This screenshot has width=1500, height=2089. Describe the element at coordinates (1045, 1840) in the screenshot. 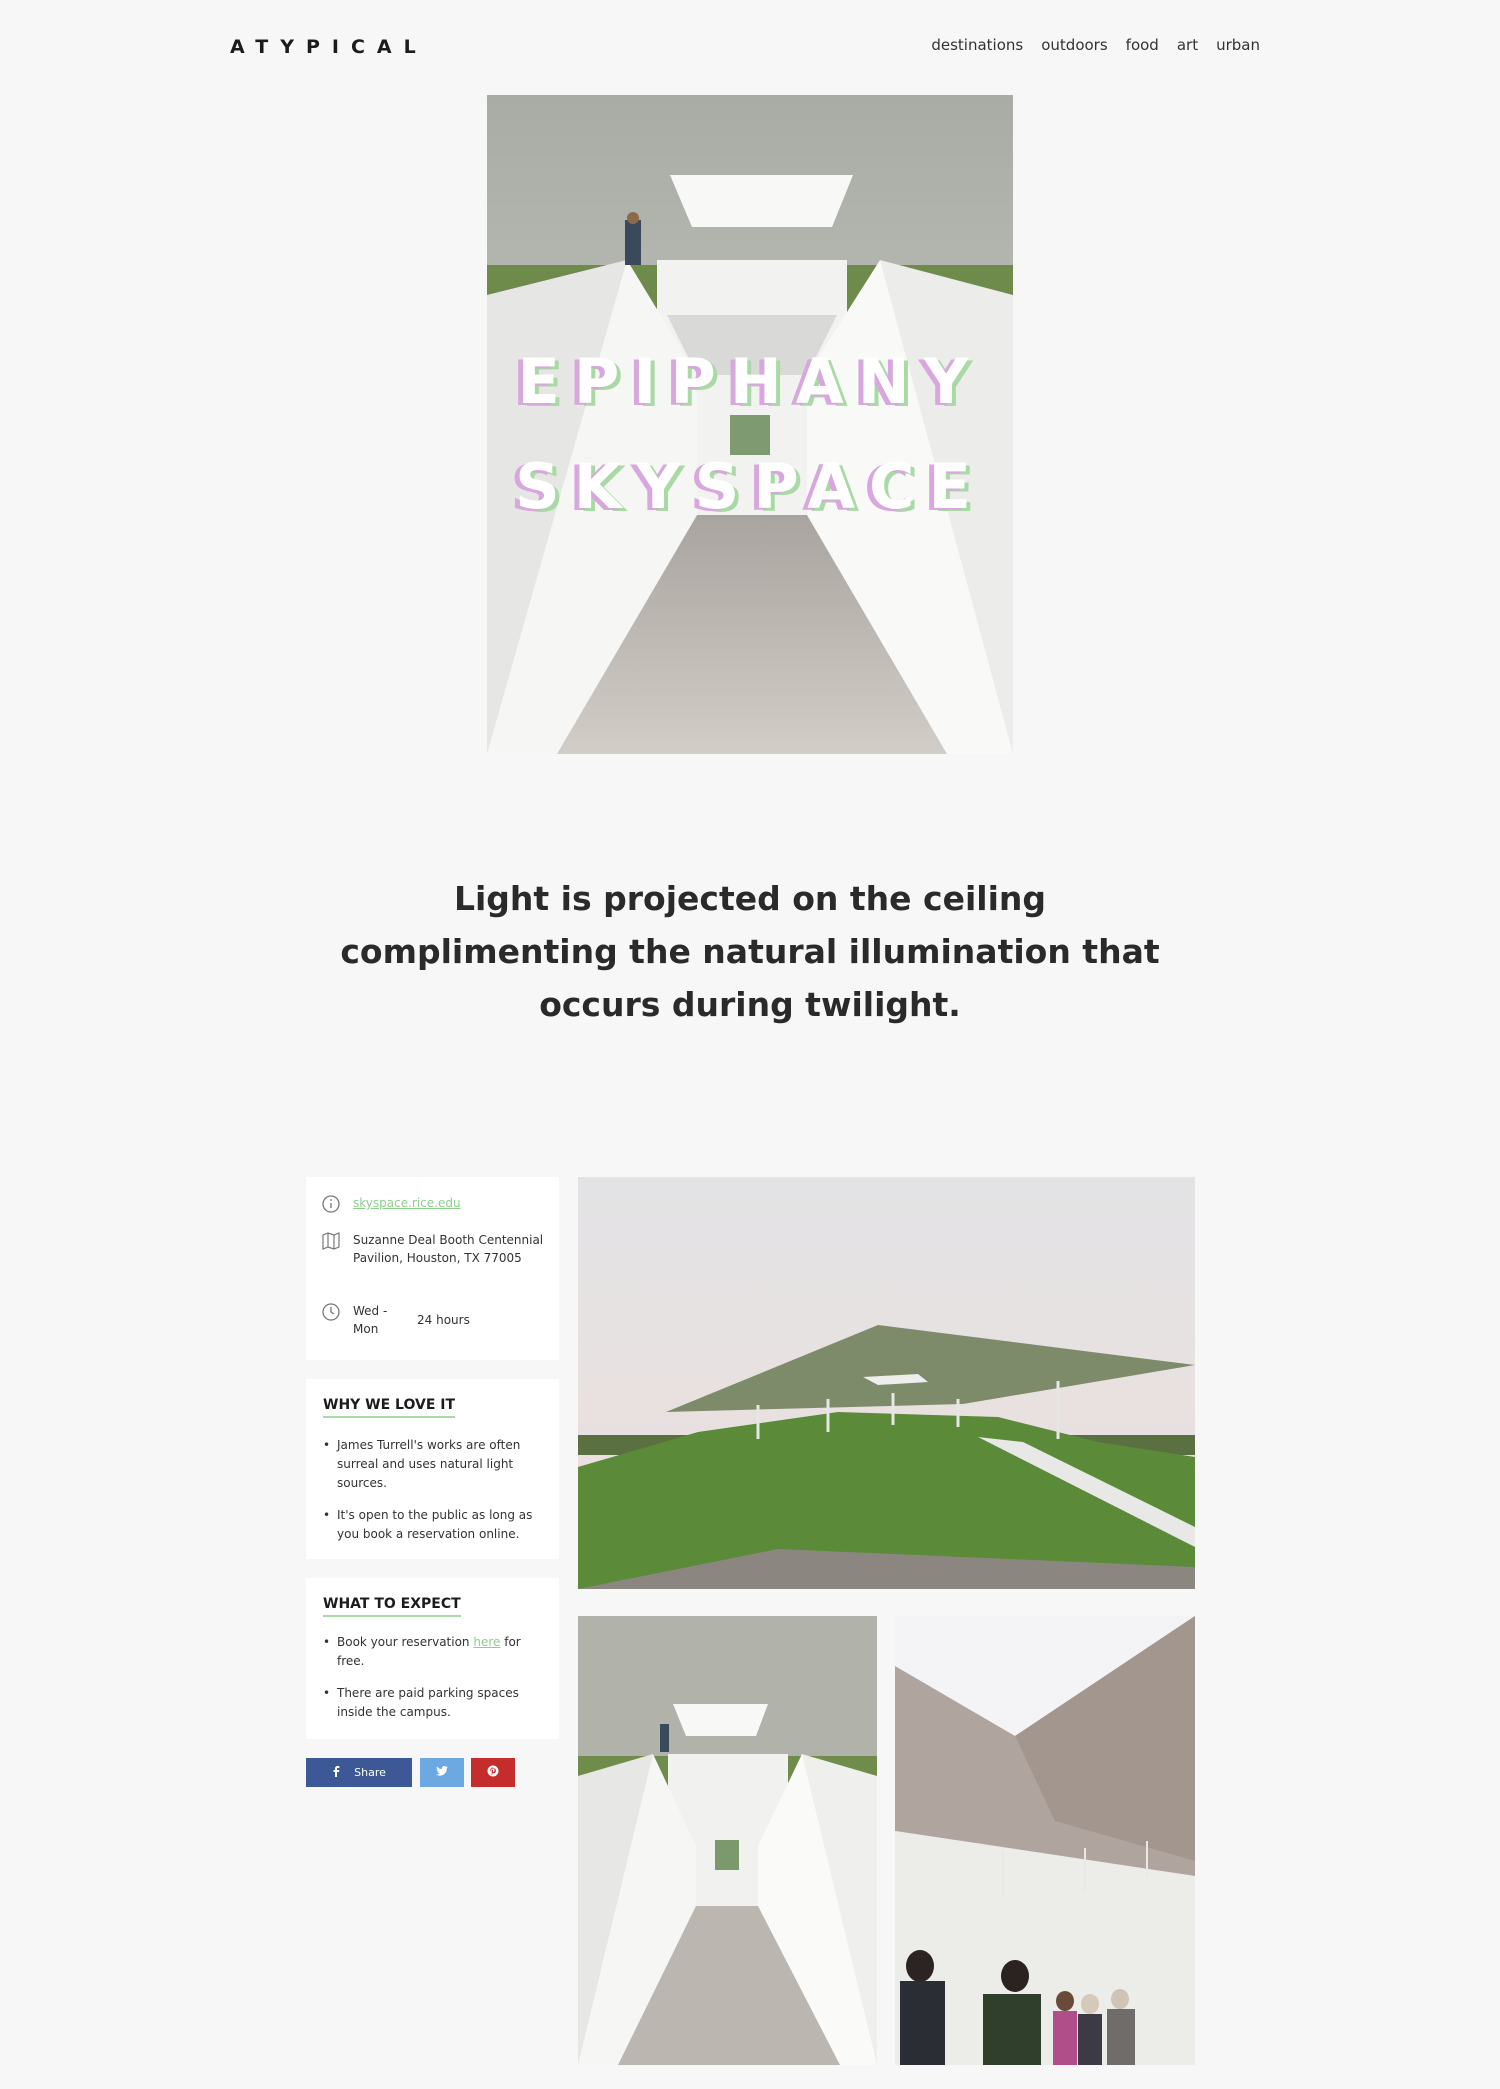

I see `crowd-photo` at that location.